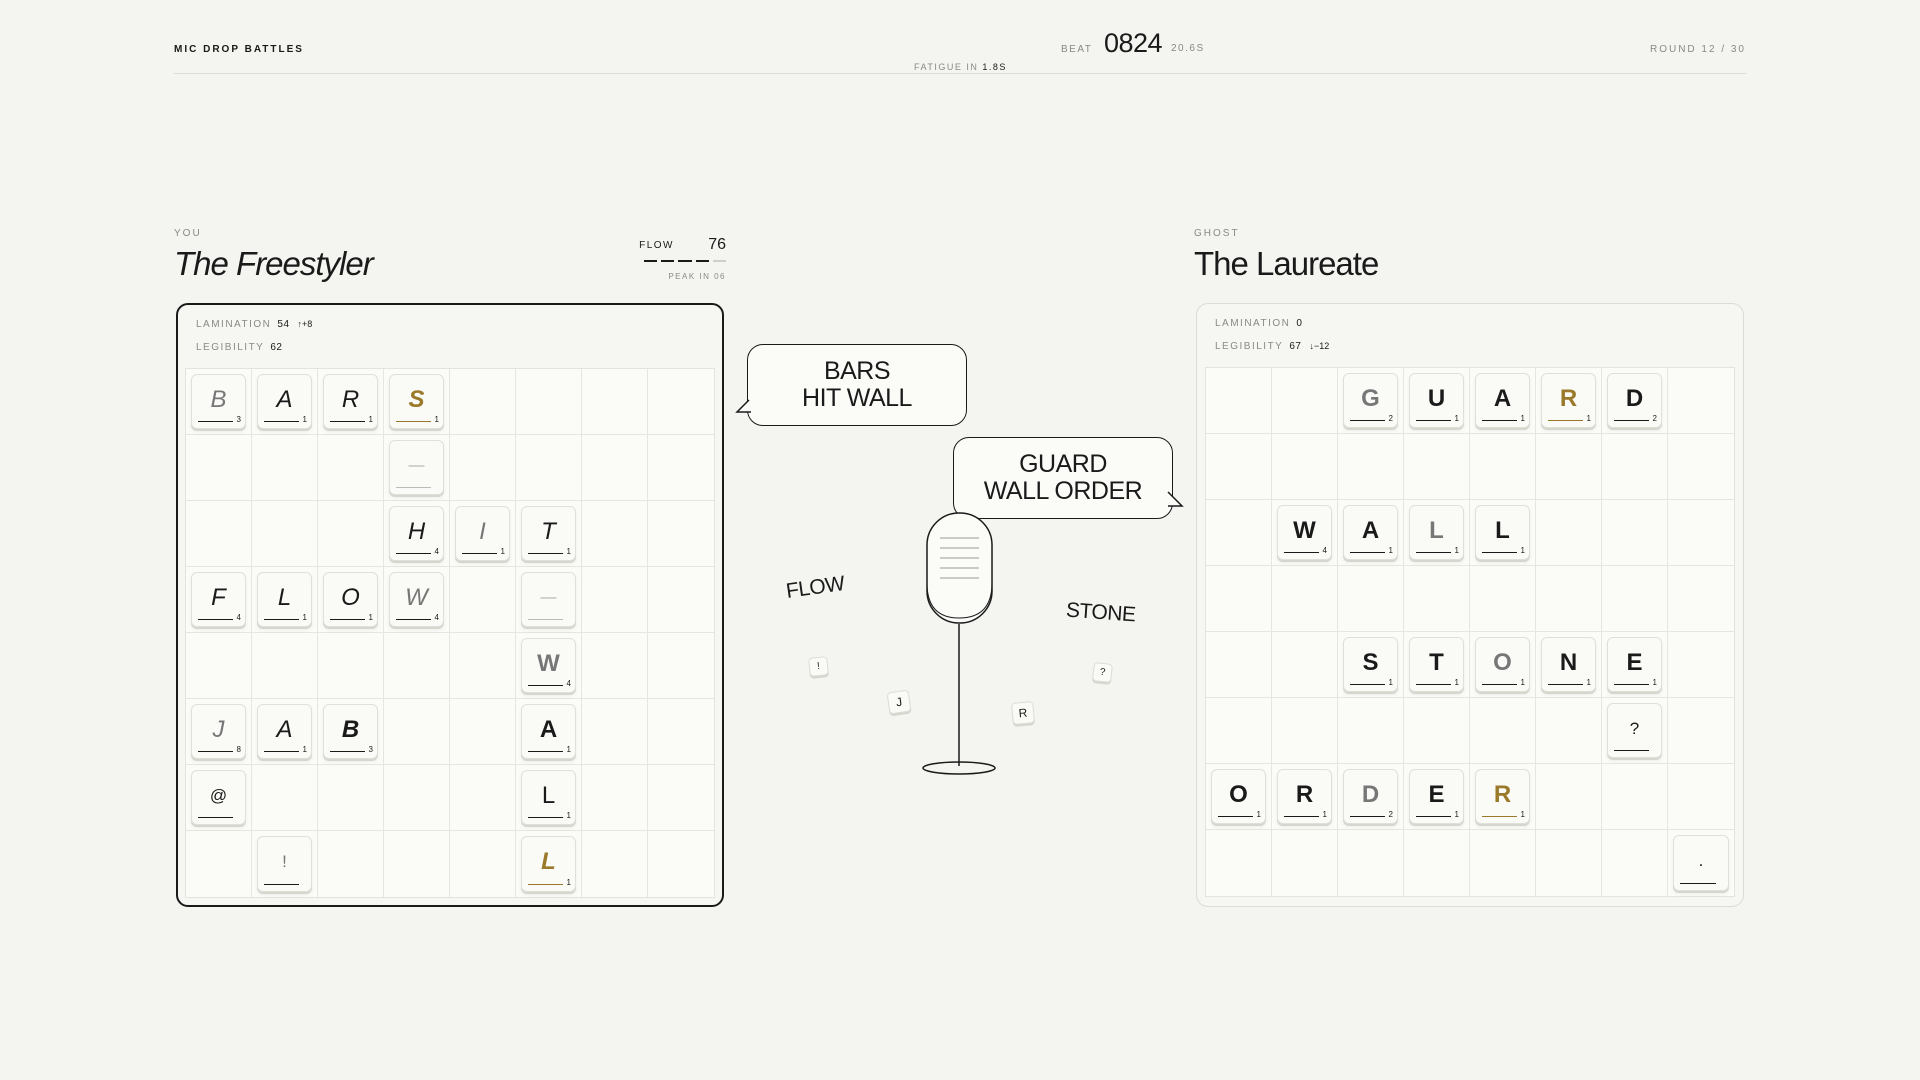 This screenshot has width=1920, height=1080. I want to click on microphone-icon, so click(960, 643).